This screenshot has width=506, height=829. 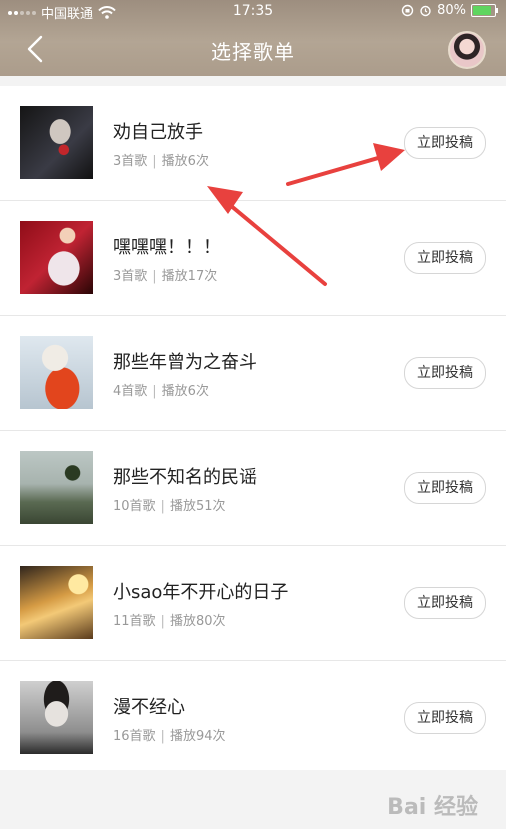 What do you see at coordinates (197, 506) in the screenshot?
I see `play-count: 播放51次` at bounding box center [197, 506].